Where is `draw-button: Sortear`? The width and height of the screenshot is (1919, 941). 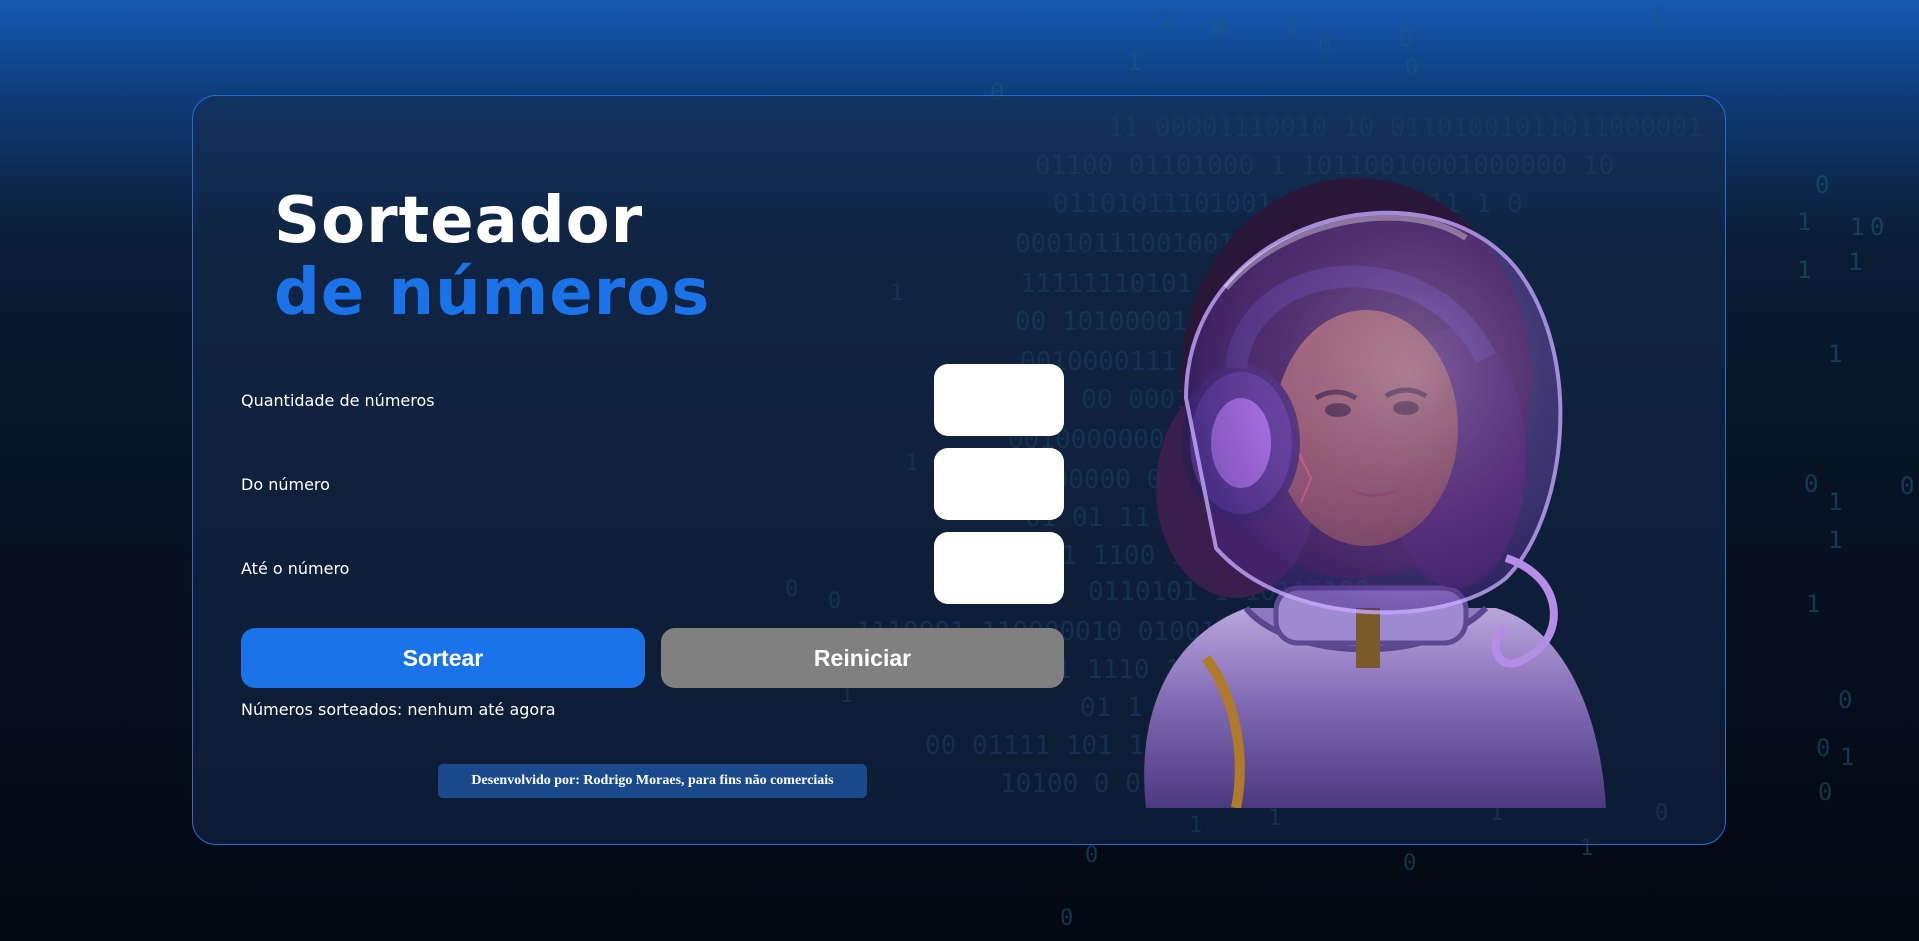
draw-button: Sortear is located at coordinates (443, 658).